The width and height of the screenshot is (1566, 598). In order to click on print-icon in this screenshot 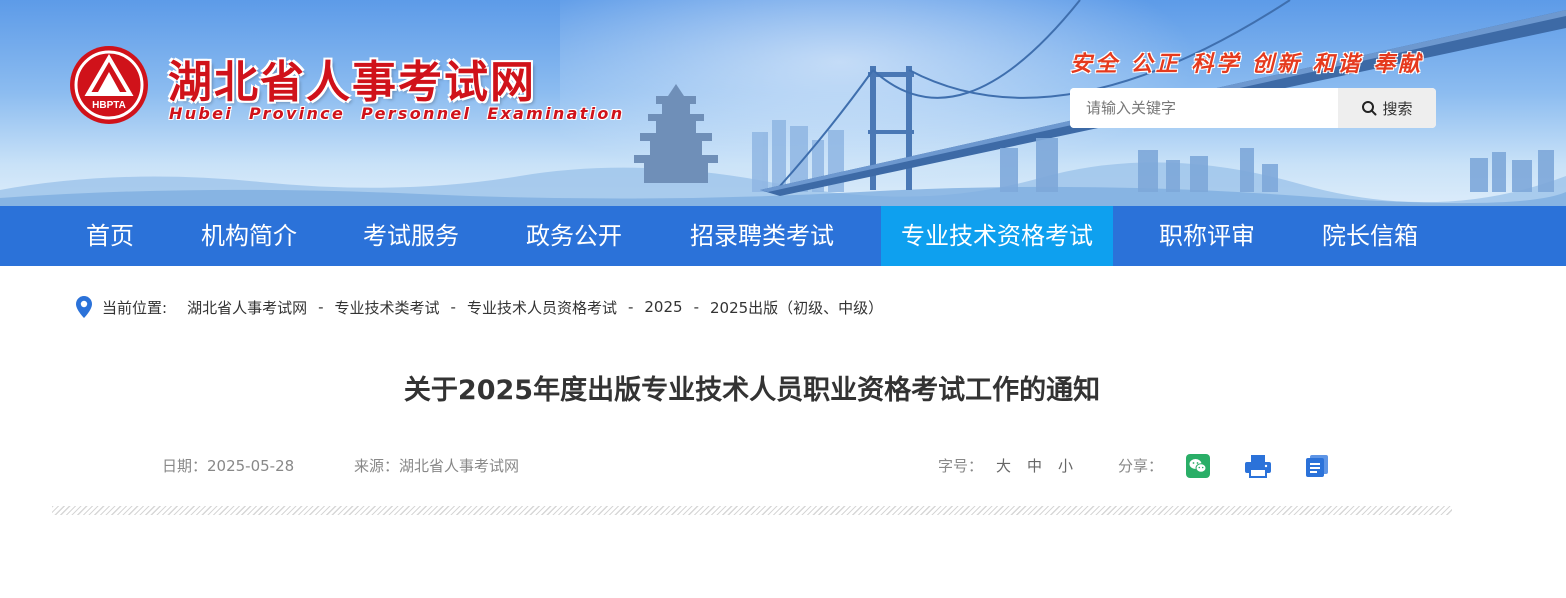, I will do `click(1258, 466)`.